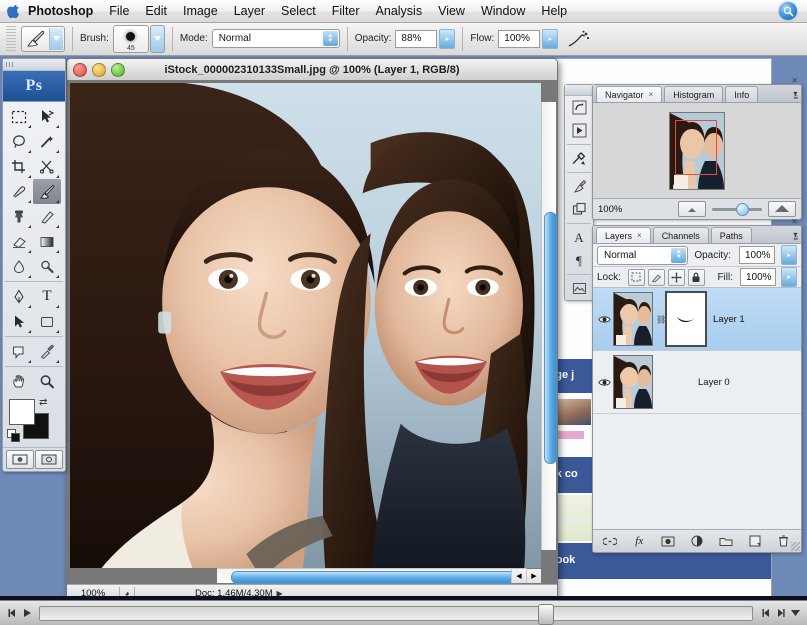 This screenshot has width=807, height=625. Describe the element at coordinates (47, 166) in the screenshot. I see `slice-tool-icon` at that location.